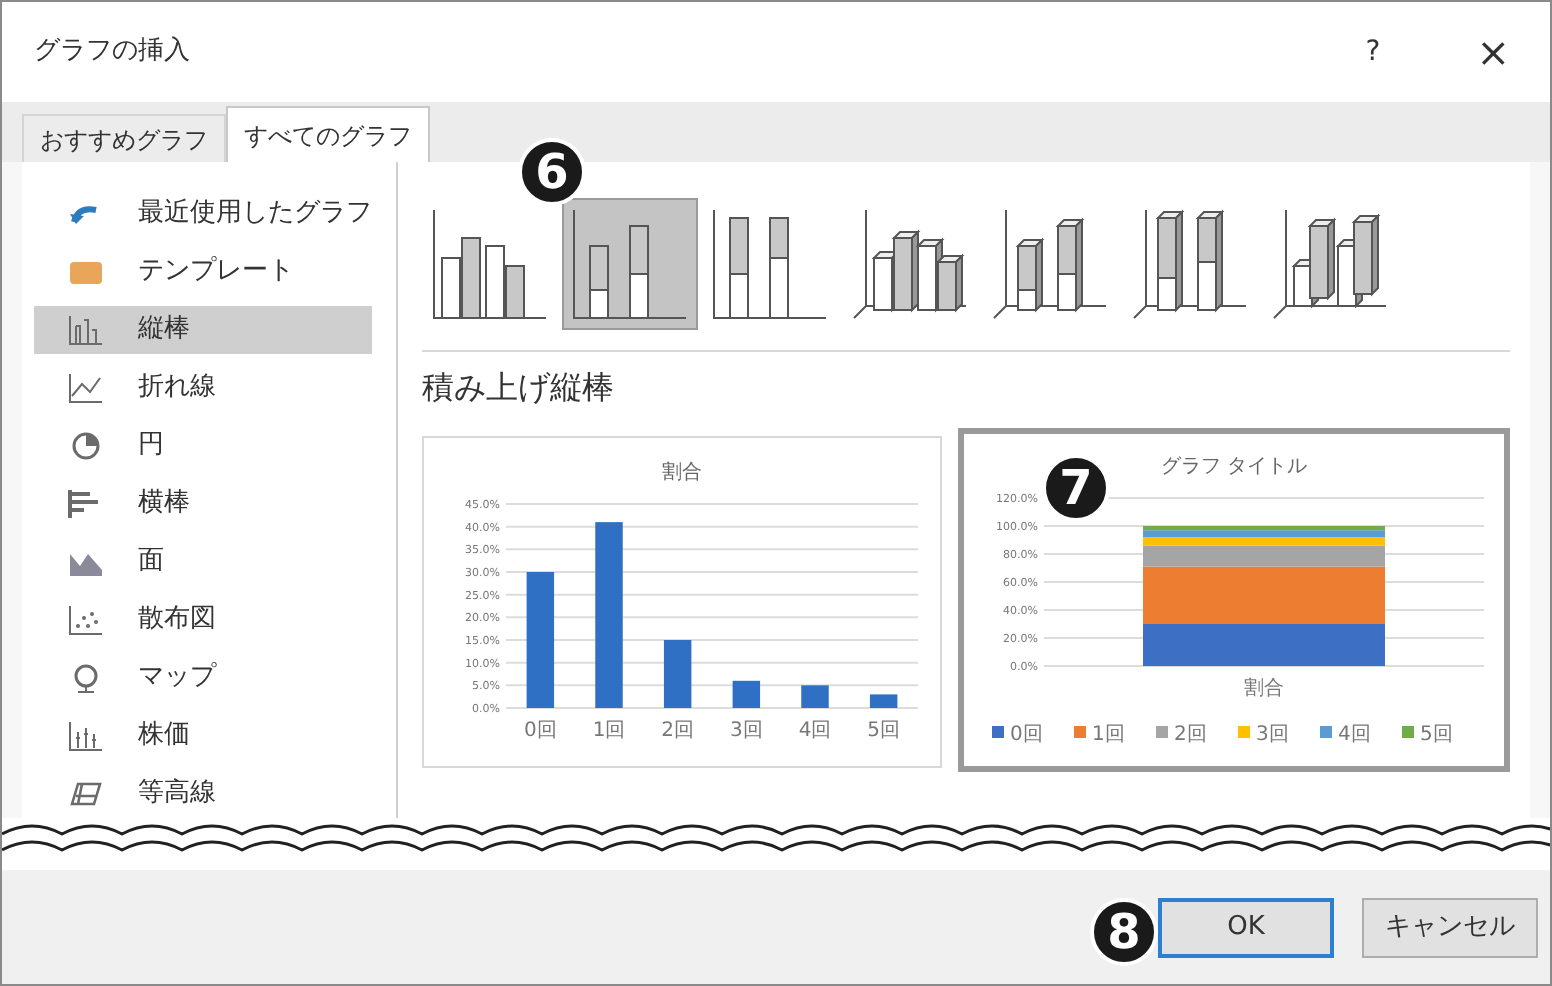  I want to click on ok-button: OK, so click(1246, 927).